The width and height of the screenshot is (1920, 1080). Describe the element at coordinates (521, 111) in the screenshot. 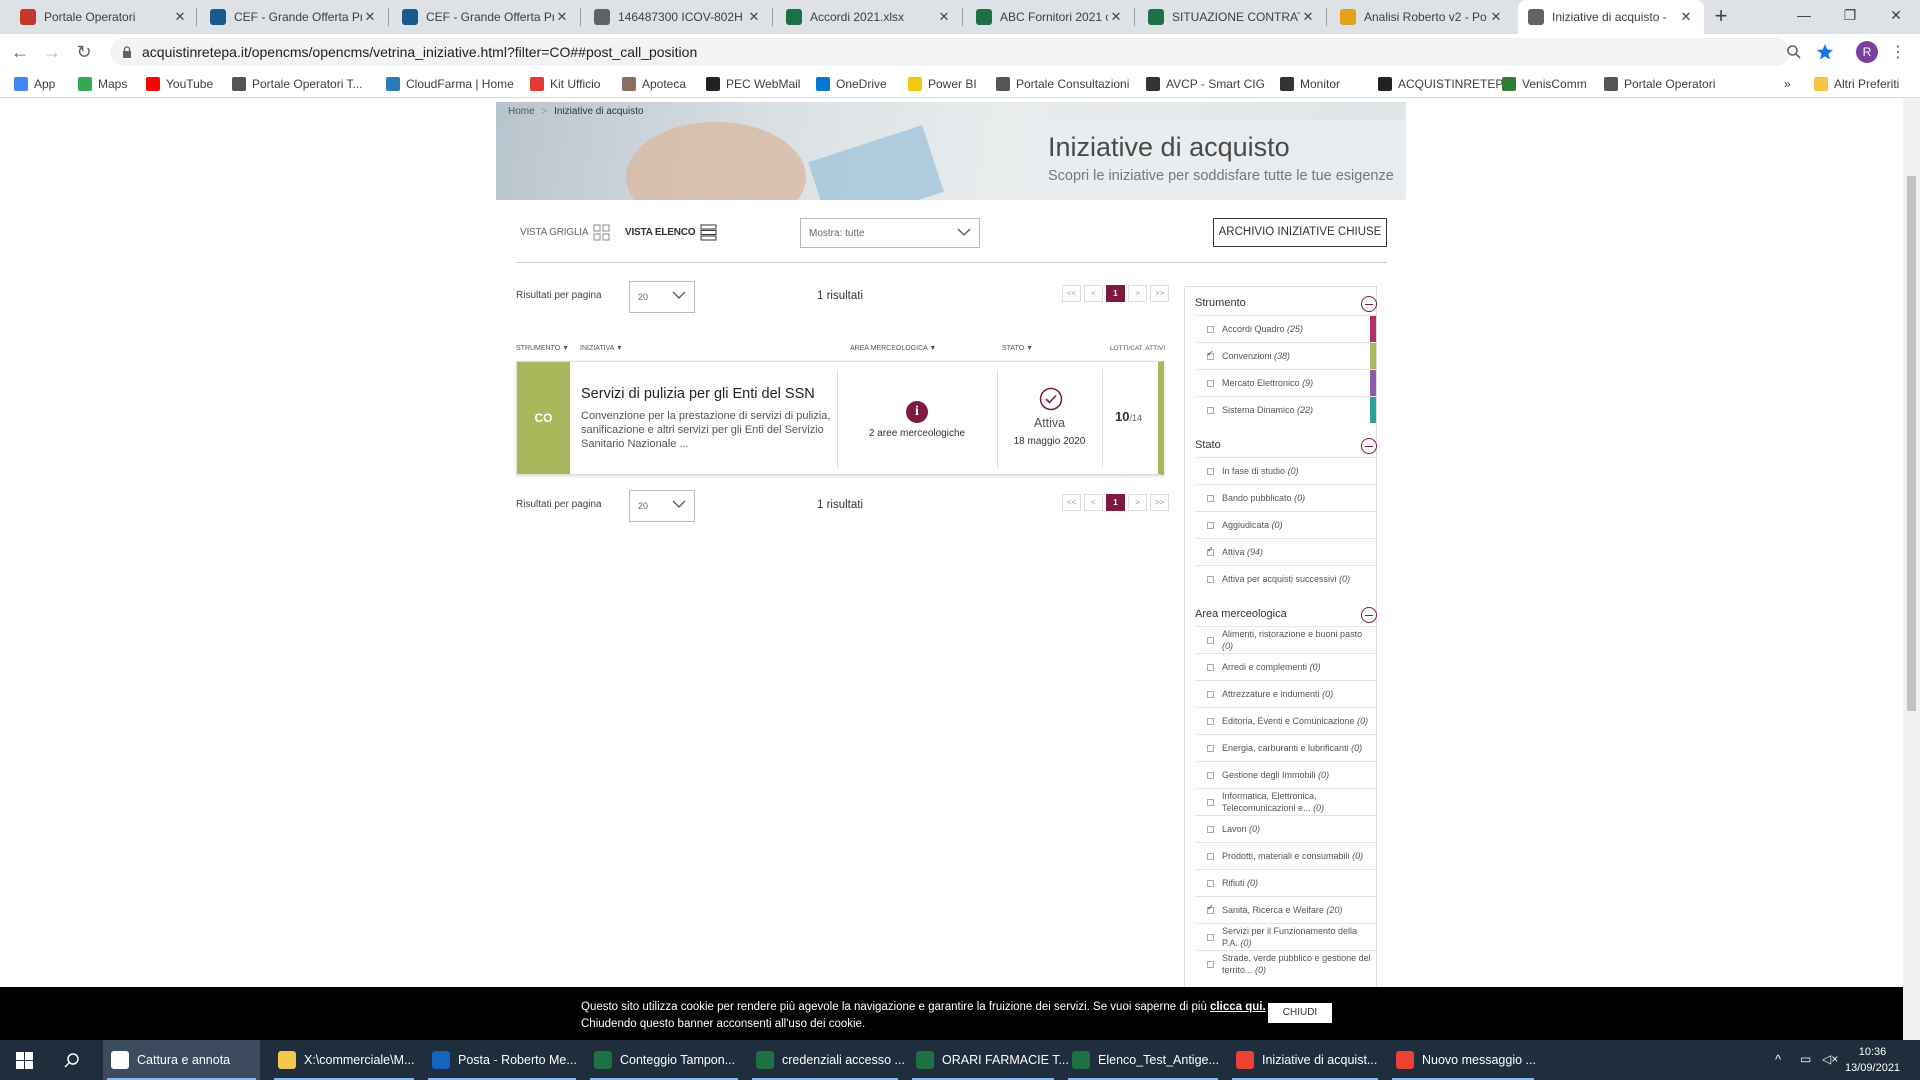

I see `breadcrumb-home: Home` at that location.